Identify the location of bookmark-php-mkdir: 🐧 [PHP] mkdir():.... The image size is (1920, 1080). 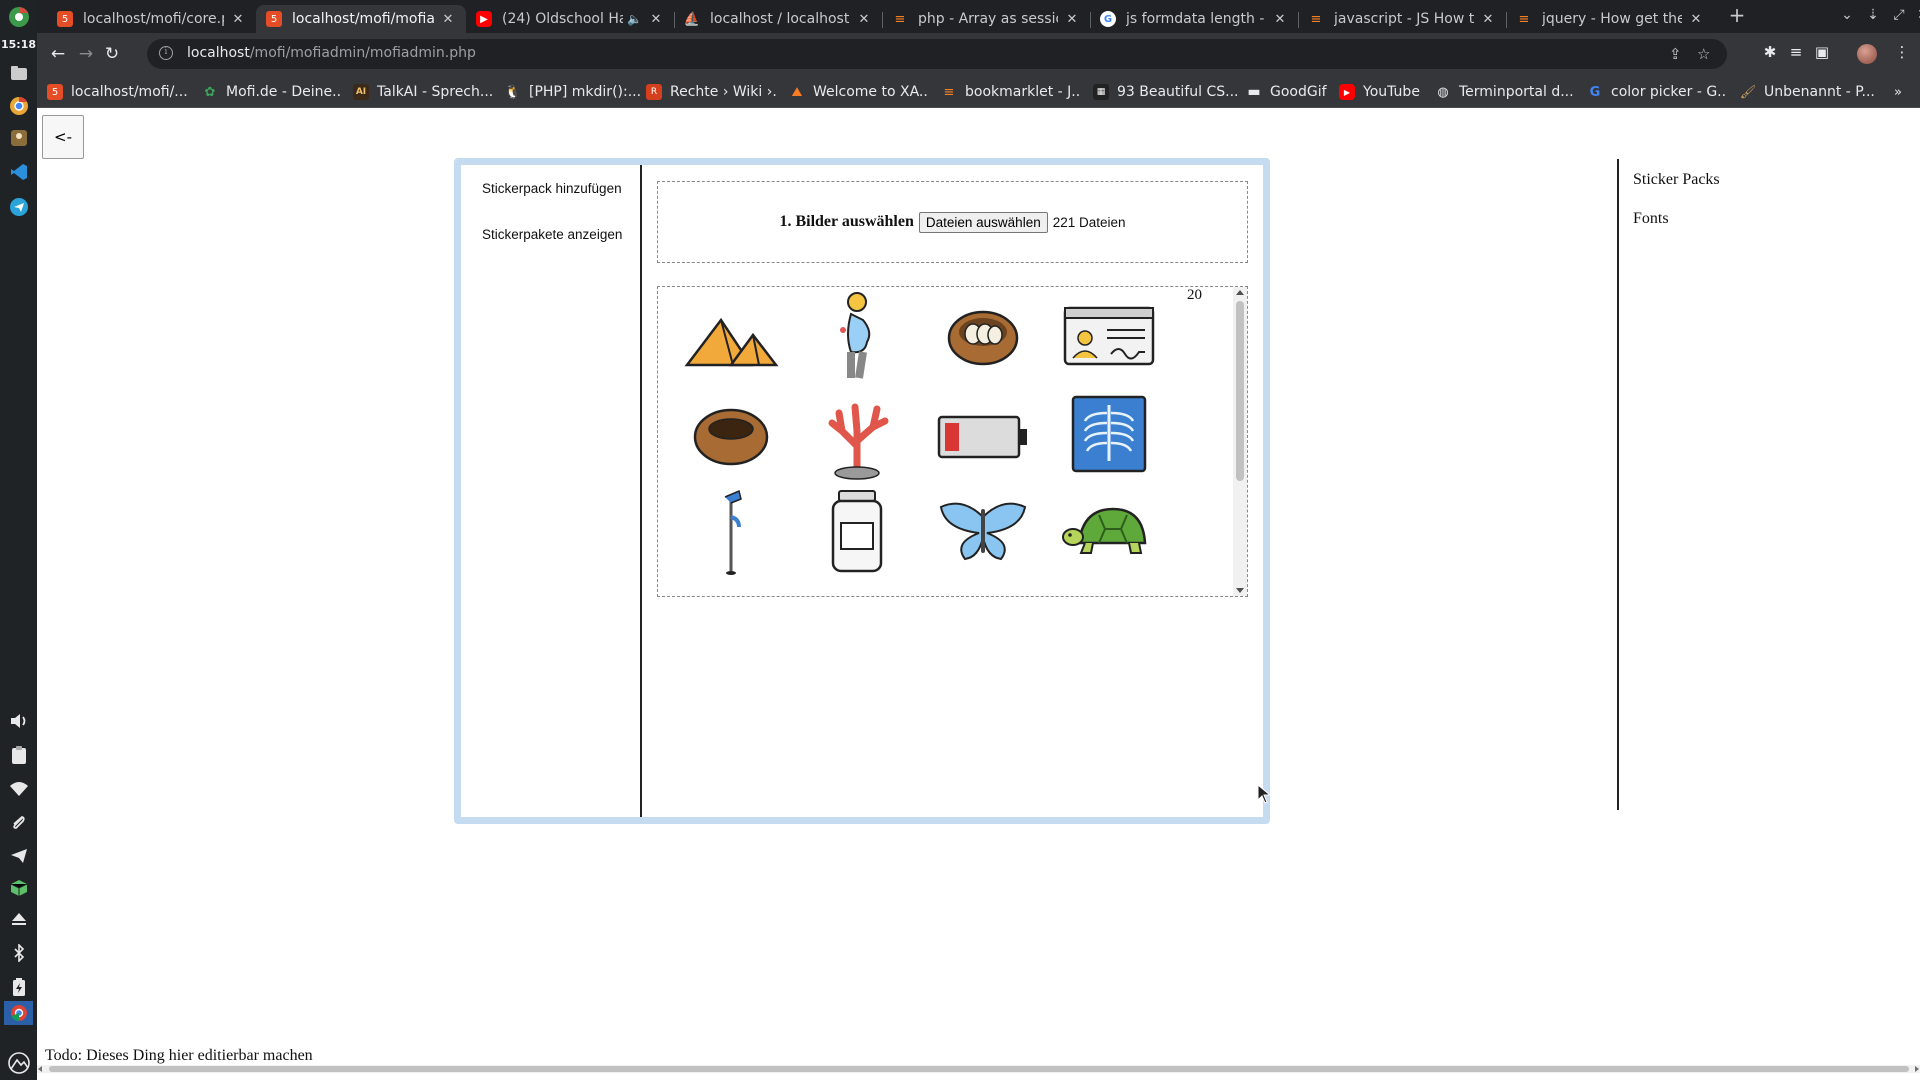
(580, 92).